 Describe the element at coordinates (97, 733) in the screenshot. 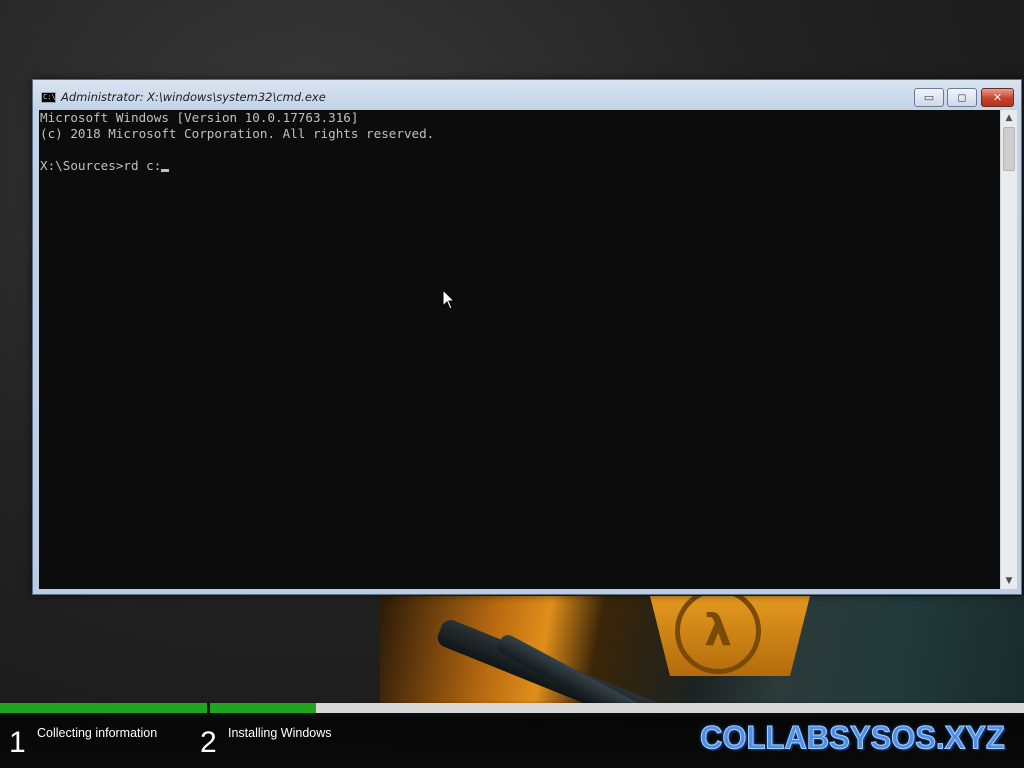

I see `step-1-label: Collecting information` at that location.